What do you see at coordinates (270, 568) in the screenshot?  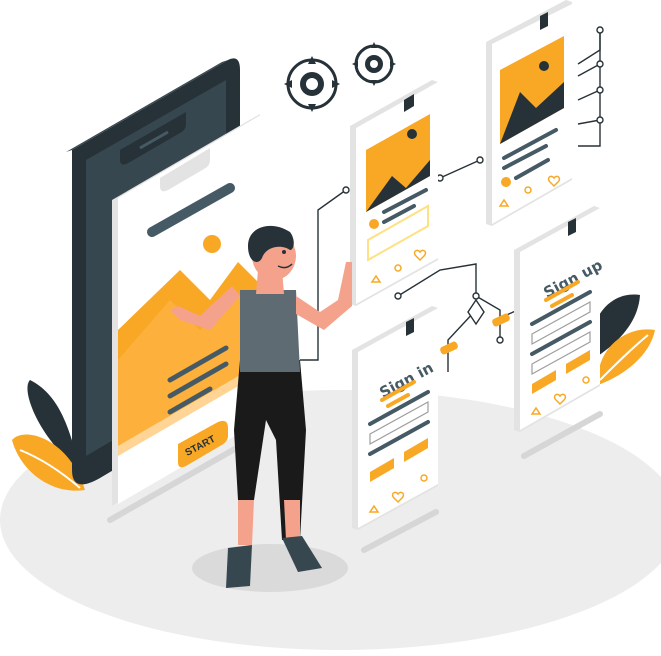 I see `person-floor-shadow` at bounding box center [270, 568].